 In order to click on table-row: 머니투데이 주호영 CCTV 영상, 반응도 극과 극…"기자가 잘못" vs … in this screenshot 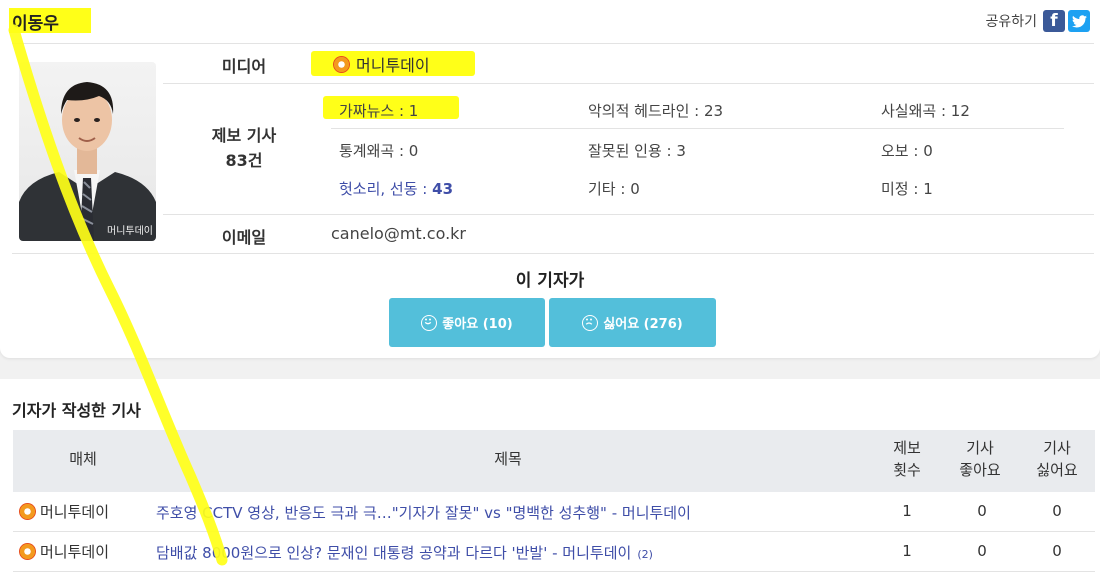, I will do `click(554, 512)`.